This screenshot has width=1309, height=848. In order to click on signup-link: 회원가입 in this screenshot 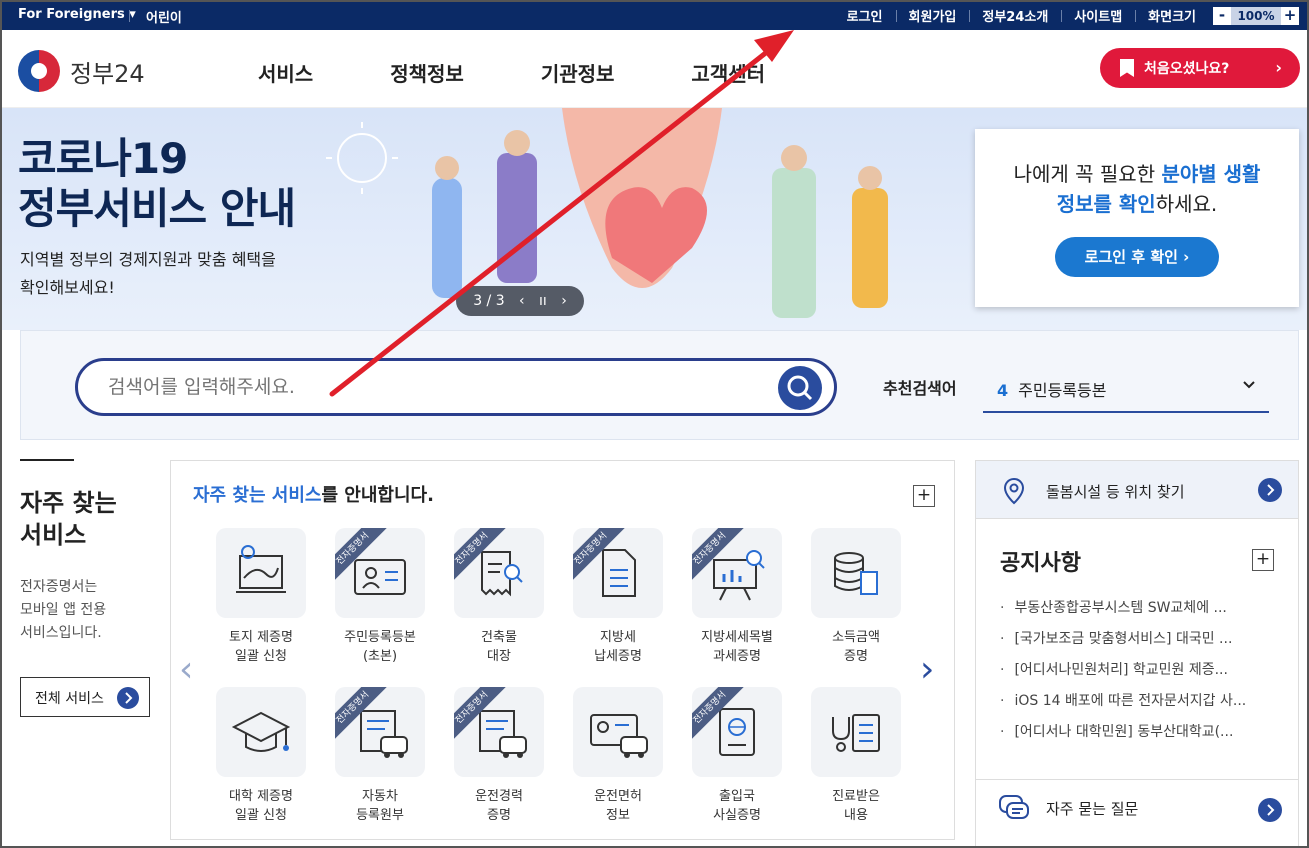, I will do `click(932, 15)`.